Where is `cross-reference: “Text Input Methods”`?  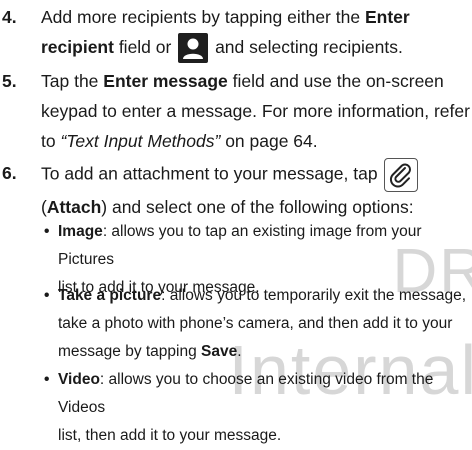 cross-reference: “Text Input Methods” is located at coordinates (140, 141).